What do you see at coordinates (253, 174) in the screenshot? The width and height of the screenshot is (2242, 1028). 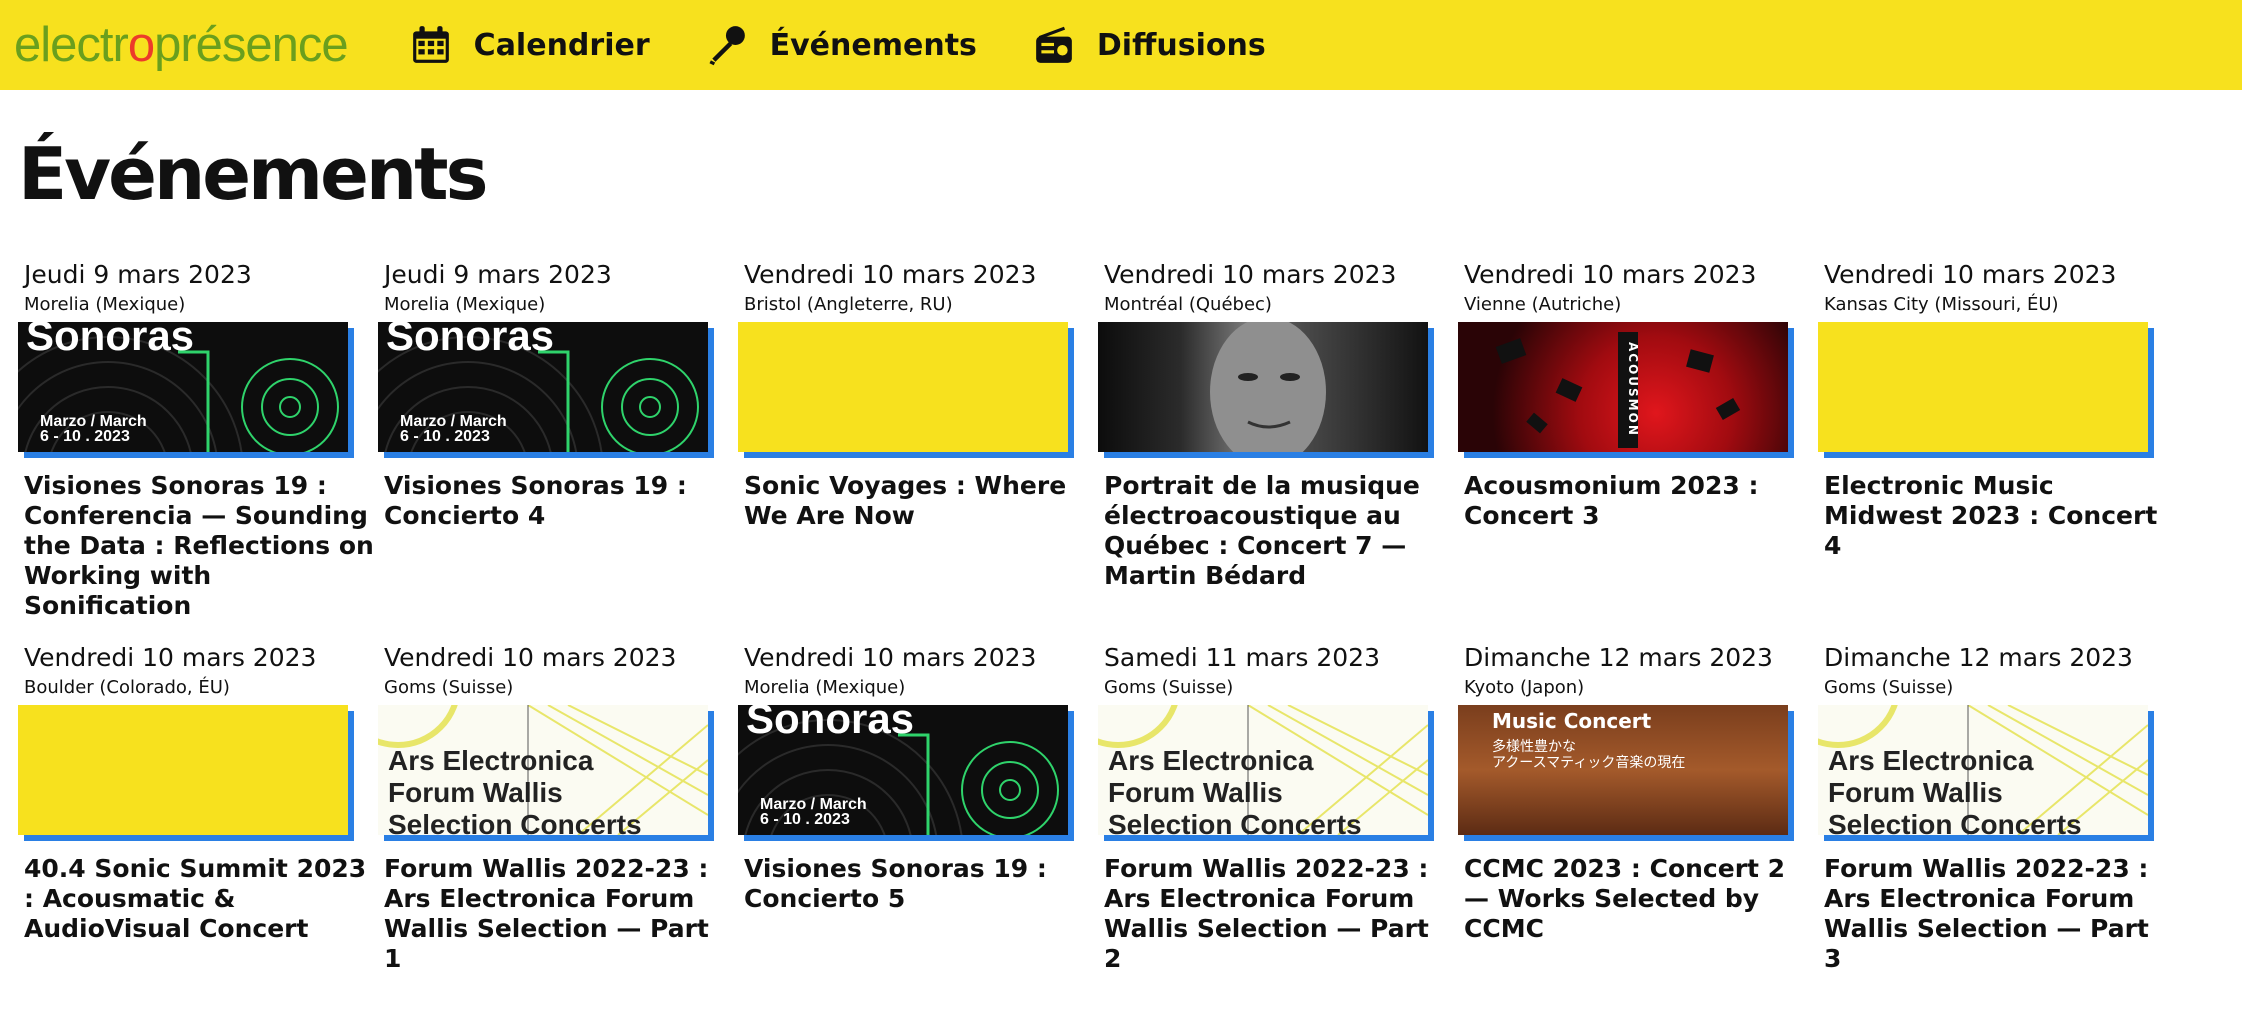 I see `page-title: Événements` at bounding box center [253, 174].